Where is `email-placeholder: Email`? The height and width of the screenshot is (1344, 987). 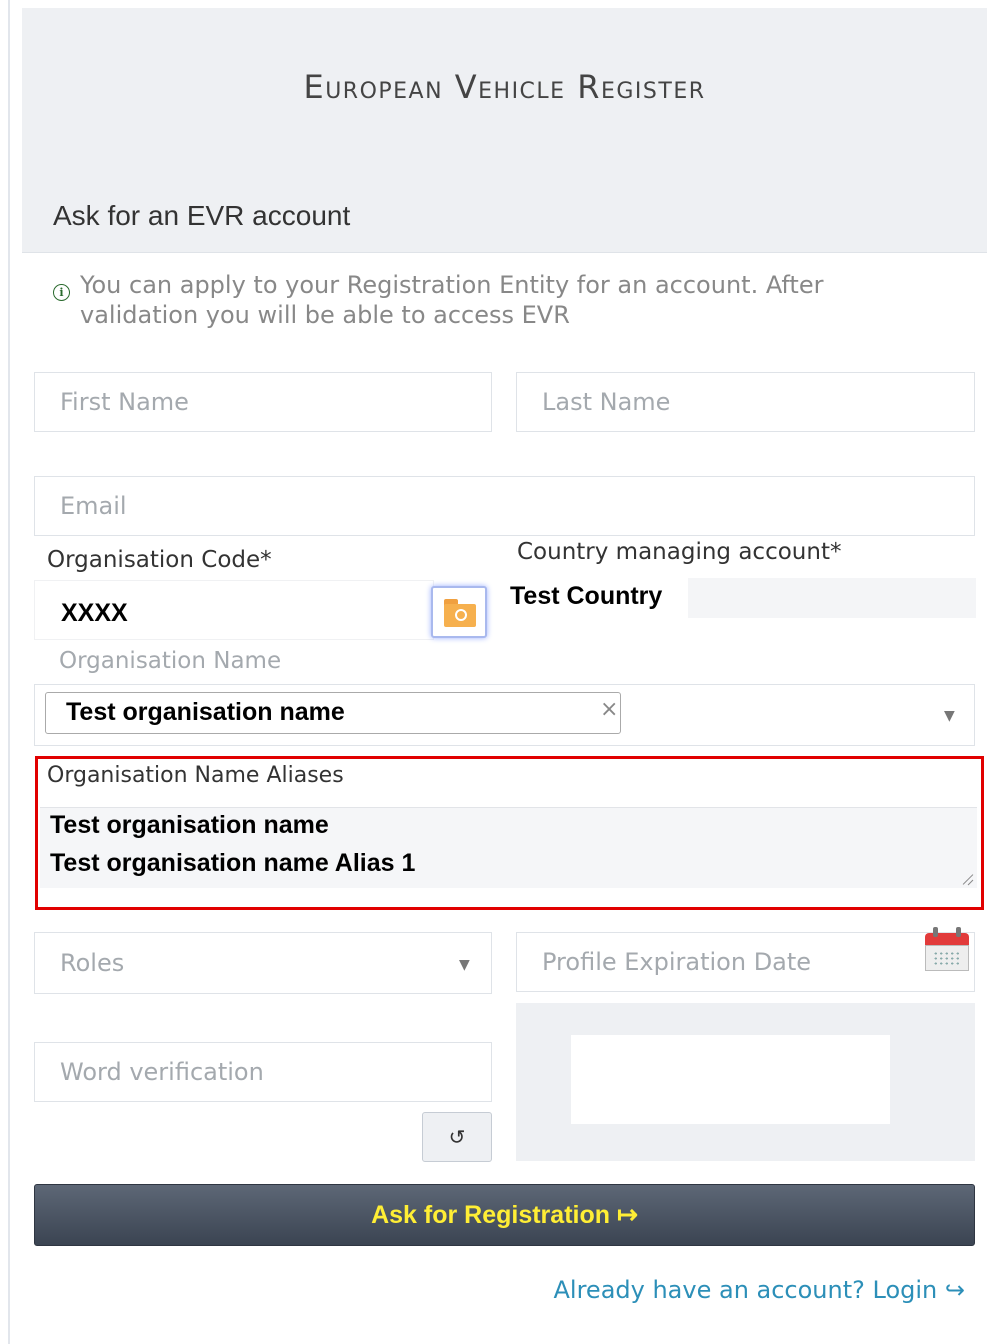 email-placeholder: Email is located at coordinates (93, 506).